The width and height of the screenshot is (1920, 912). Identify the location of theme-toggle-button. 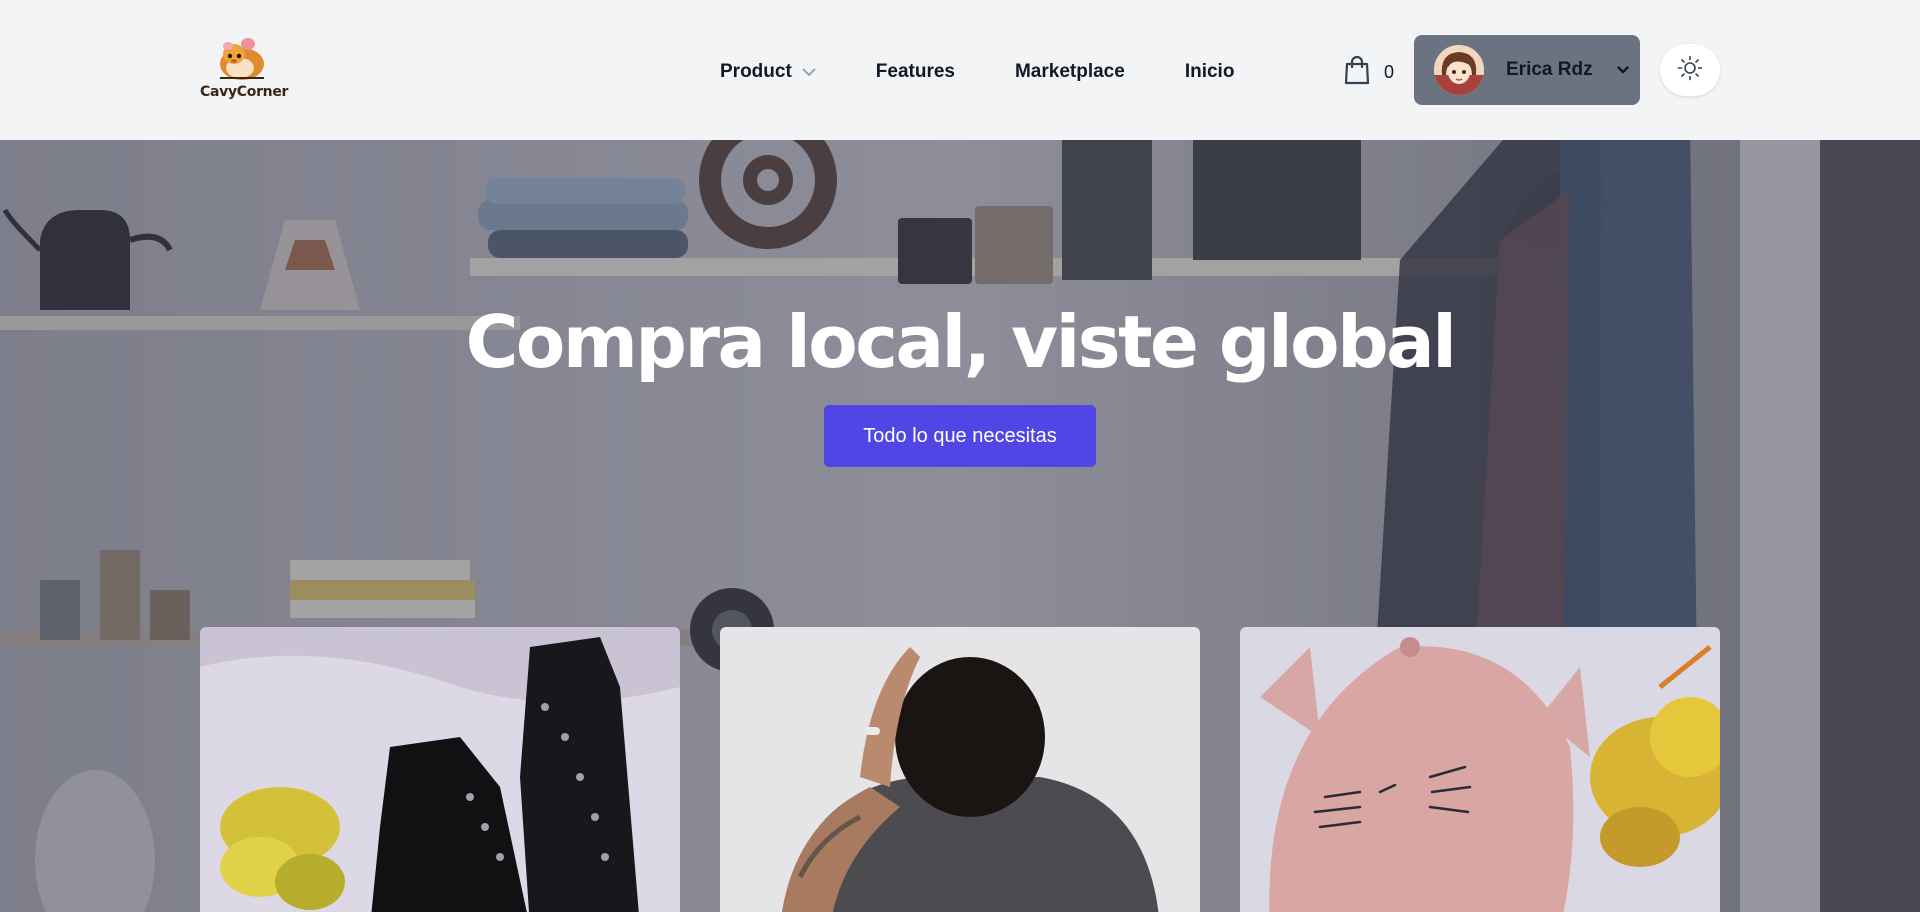
(1690, 70).